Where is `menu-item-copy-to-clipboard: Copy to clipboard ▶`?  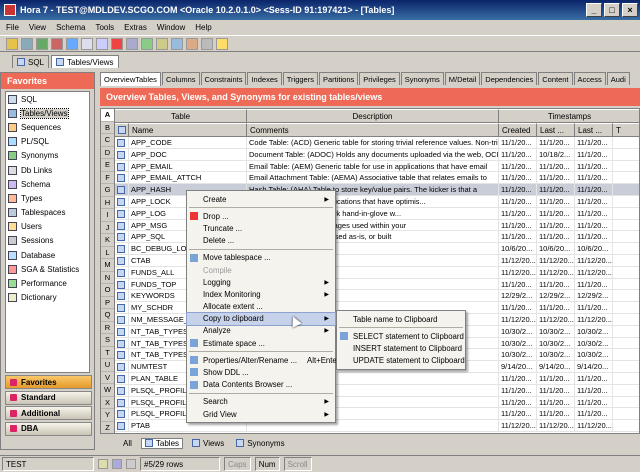
menu-item-copy-to-clipboard: Copy to clipboard ▶ is located at coordinates (261, 318).